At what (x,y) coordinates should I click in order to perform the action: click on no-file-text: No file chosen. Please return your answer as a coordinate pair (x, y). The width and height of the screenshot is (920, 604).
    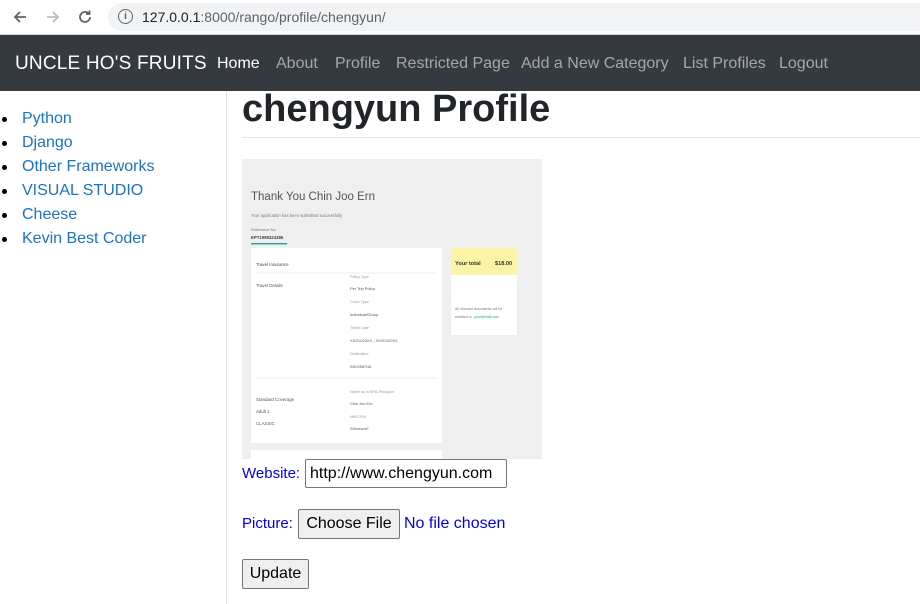
    Looking at the image, I should click on (455, 523).